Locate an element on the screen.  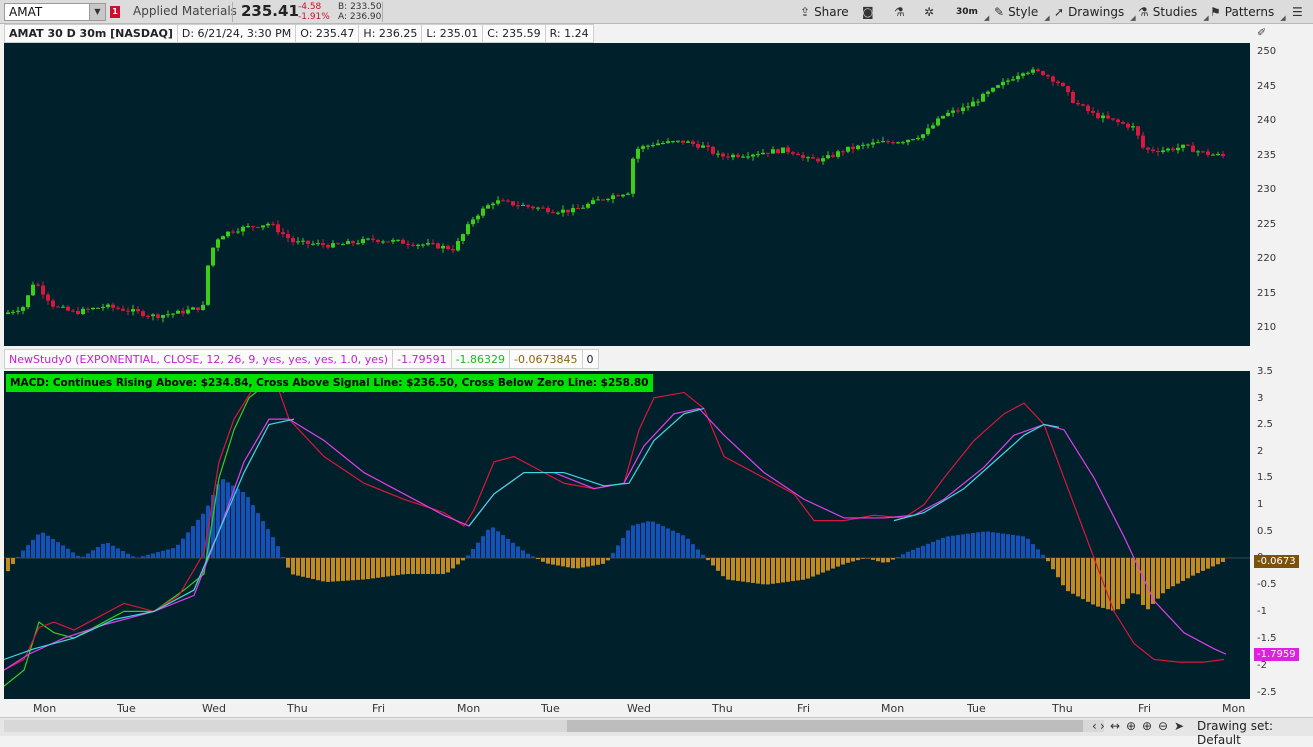
study-value-3: -0.0673845 is located at coordinates (546, 359).